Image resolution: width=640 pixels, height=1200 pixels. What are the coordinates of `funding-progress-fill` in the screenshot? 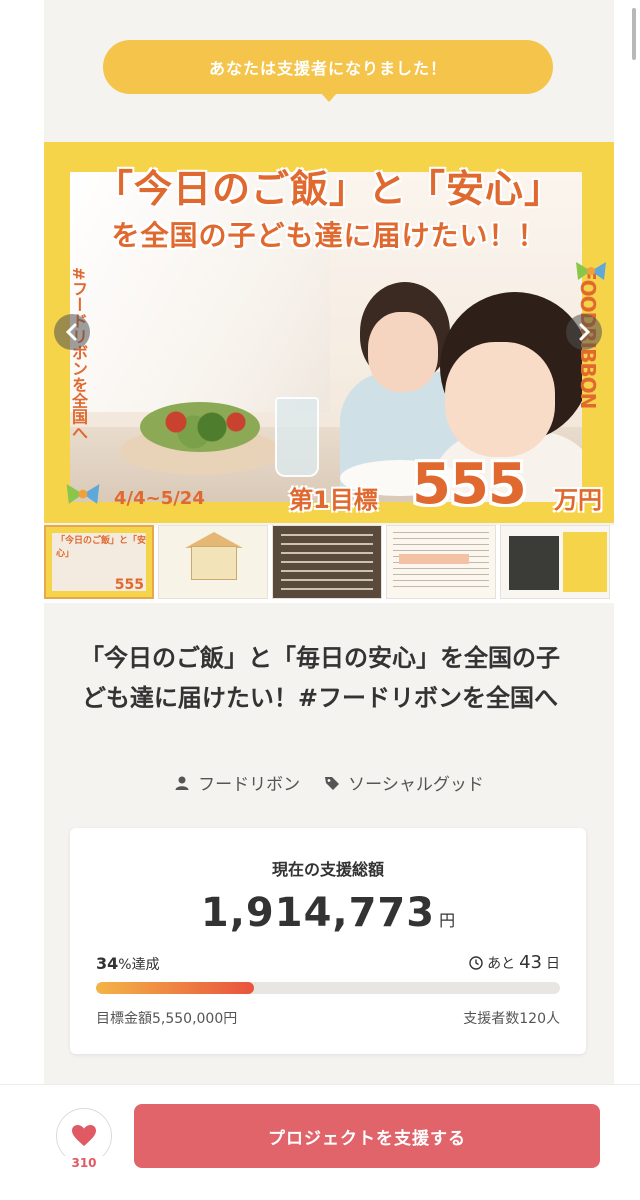 It's located at (175, 988).